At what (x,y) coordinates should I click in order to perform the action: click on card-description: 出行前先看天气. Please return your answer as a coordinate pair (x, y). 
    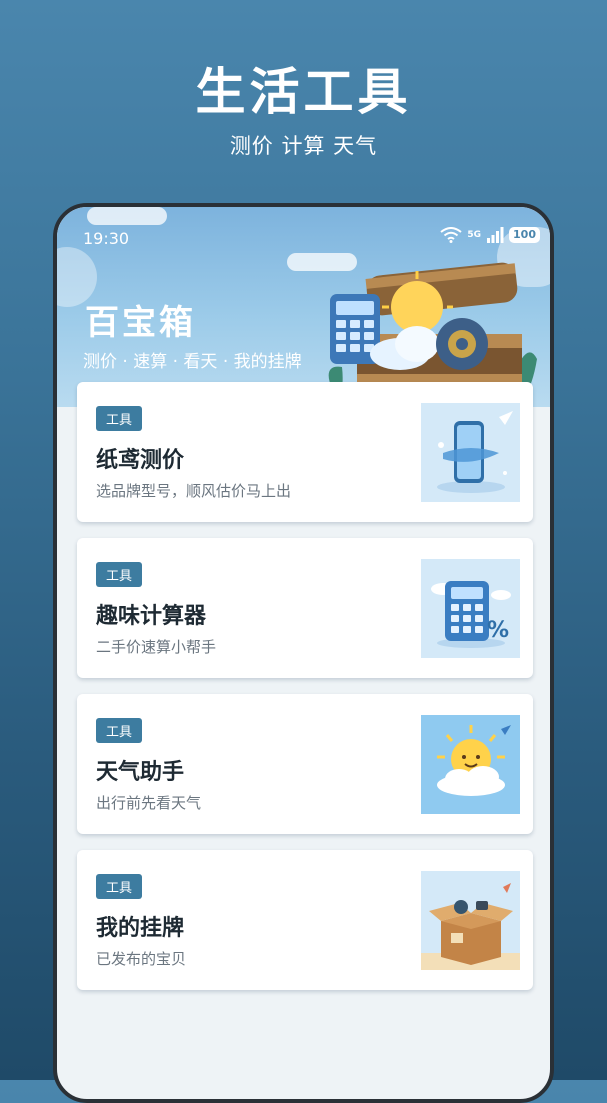
    Looking at the image, I should click on (149, 803).